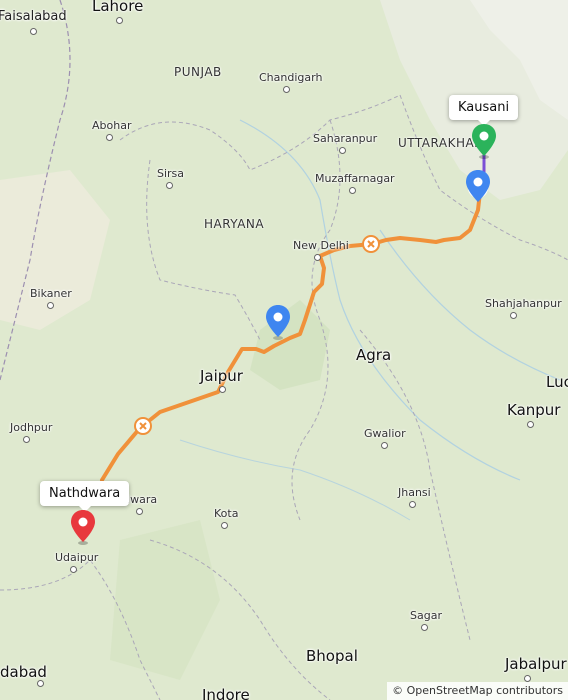  I want to click on city-label-chandigarh: Chandigarh, so click(291, 77).